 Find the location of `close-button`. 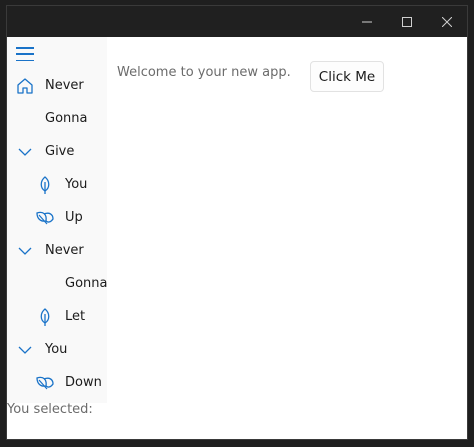

close-button is located at coordinates (447, 21).